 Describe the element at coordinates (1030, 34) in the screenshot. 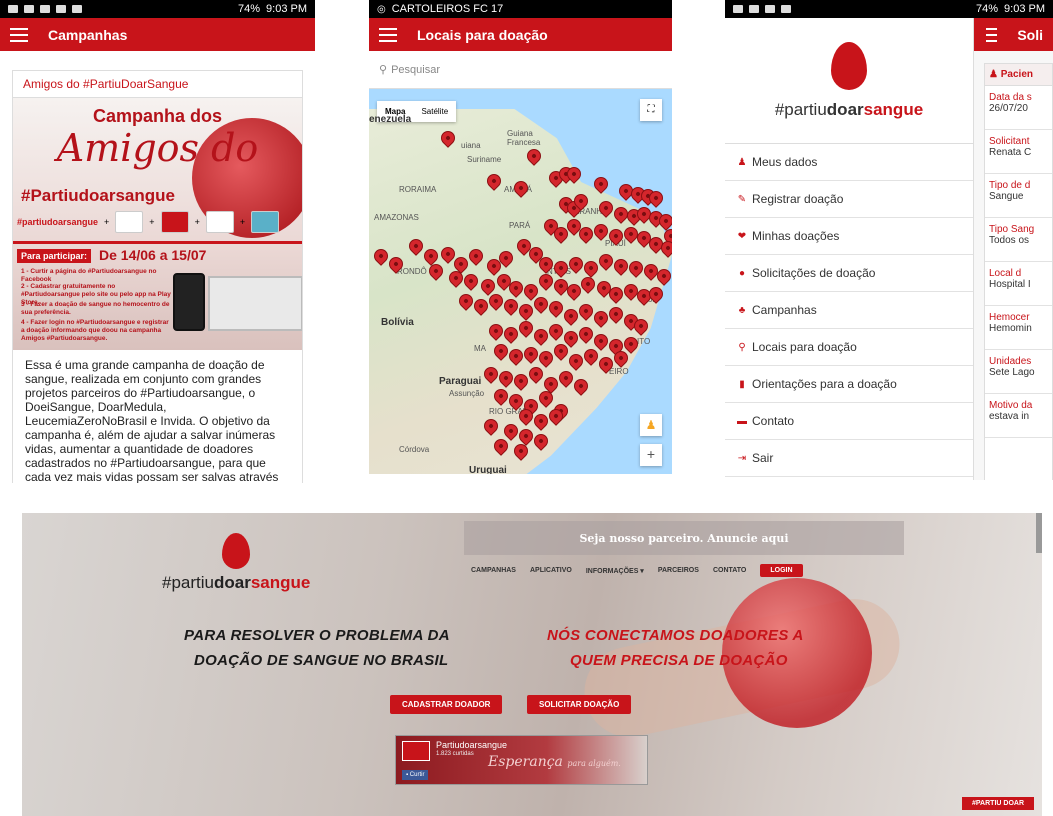

I see `app-bar-title: Soli` at that location.